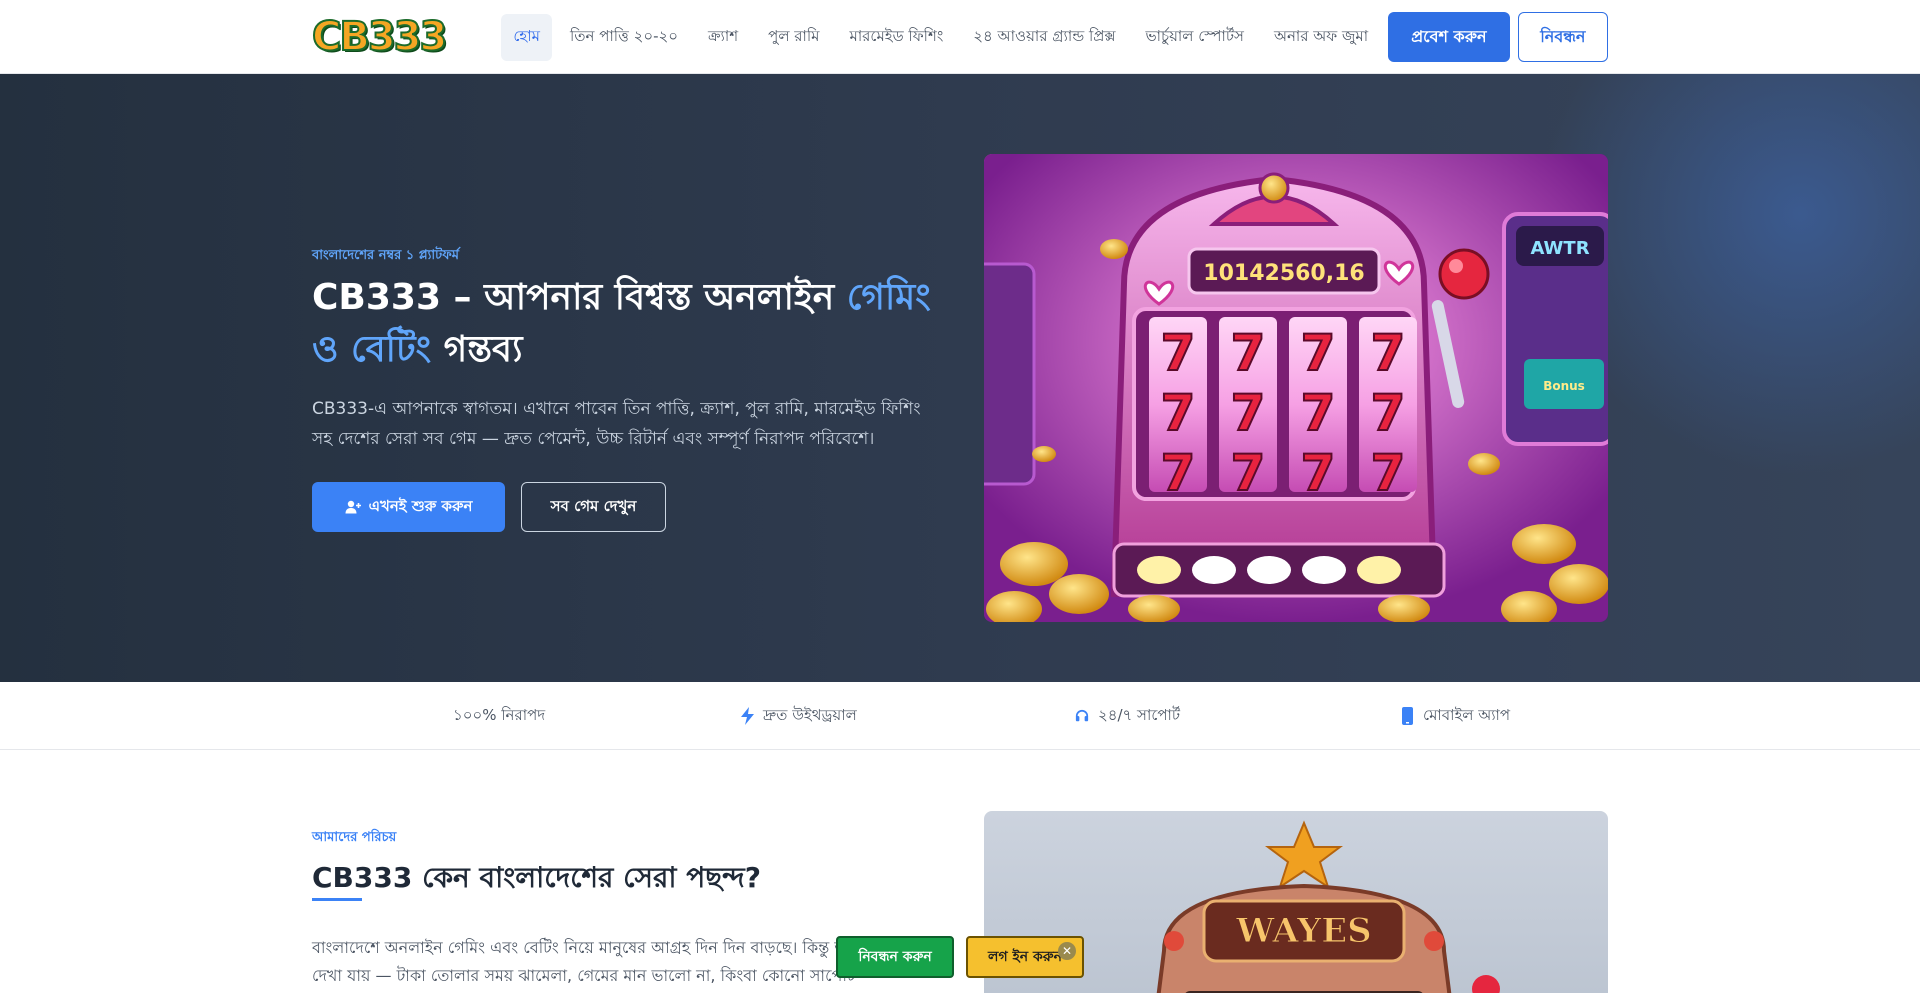 This screenshot has height=993, width=1920. Describe the element at coordinates (895, 957) in the screenshot. I see `floating-register-button: নিবন্ধন করুন` at that location.